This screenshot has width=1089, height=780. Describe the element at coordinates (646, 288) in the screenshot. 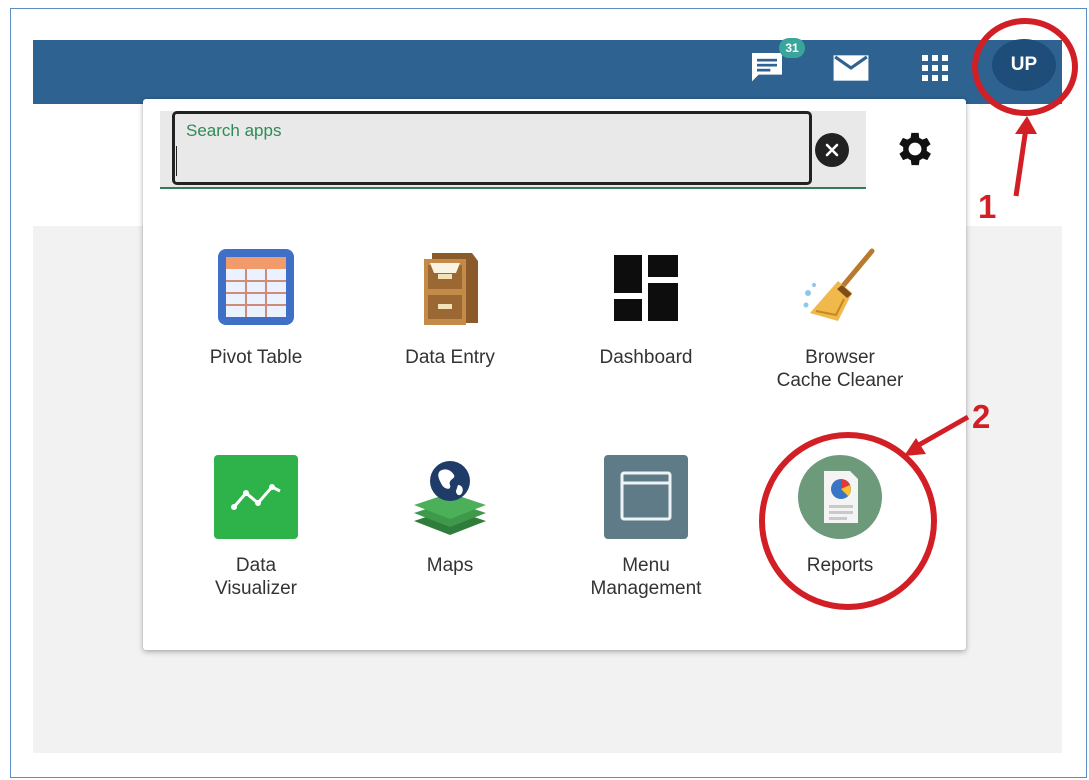

I see `dashboard-tiles-icon` at that location.